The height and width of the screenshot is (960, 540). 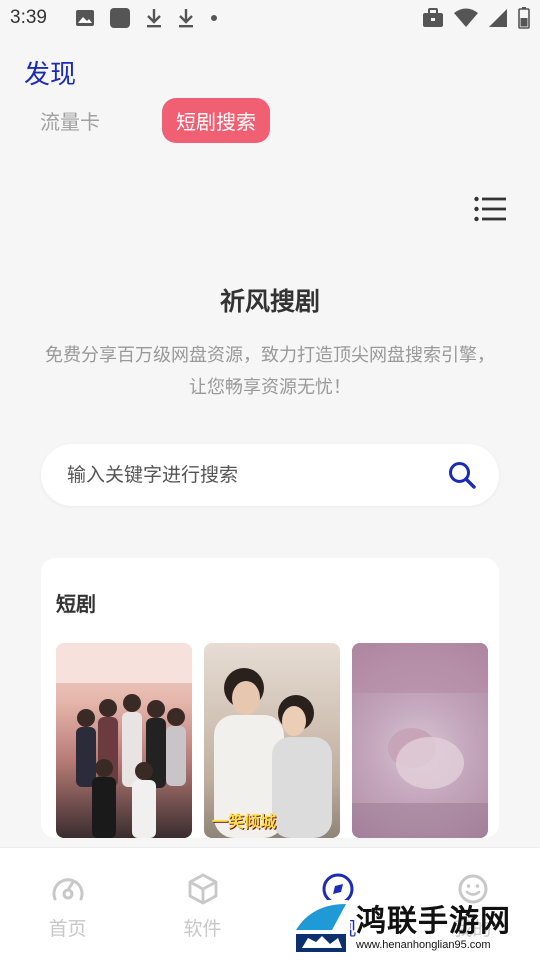 What do you see at coordinates (28, 17) in the screenshot?
I see `status-time: 3:39` at bounding box center [28, 17].